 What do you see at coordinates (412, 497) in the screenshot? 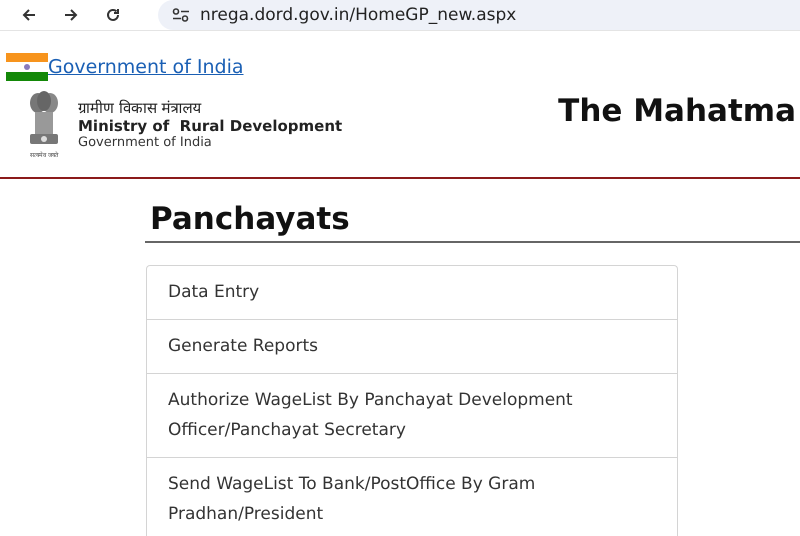
I see `menu-item: Send WageList To Bank/PostOffice By Gram Pradhan/President` at bounding box center [412, 497].